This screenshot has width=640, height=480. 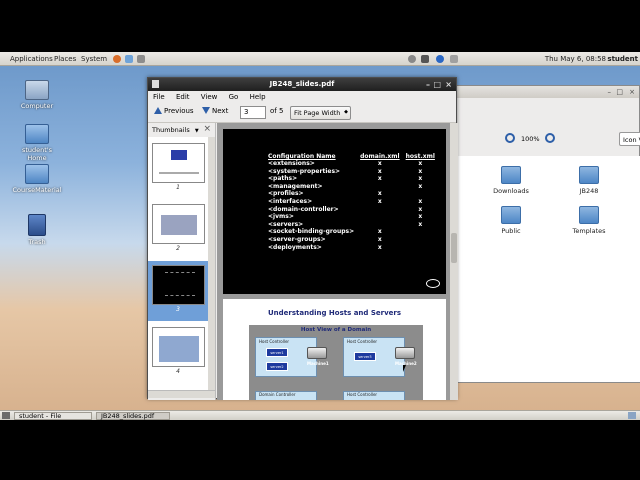 I want to click on file-browser-content: Downloads JB248 Public Templates, so click(x=548, y=269).